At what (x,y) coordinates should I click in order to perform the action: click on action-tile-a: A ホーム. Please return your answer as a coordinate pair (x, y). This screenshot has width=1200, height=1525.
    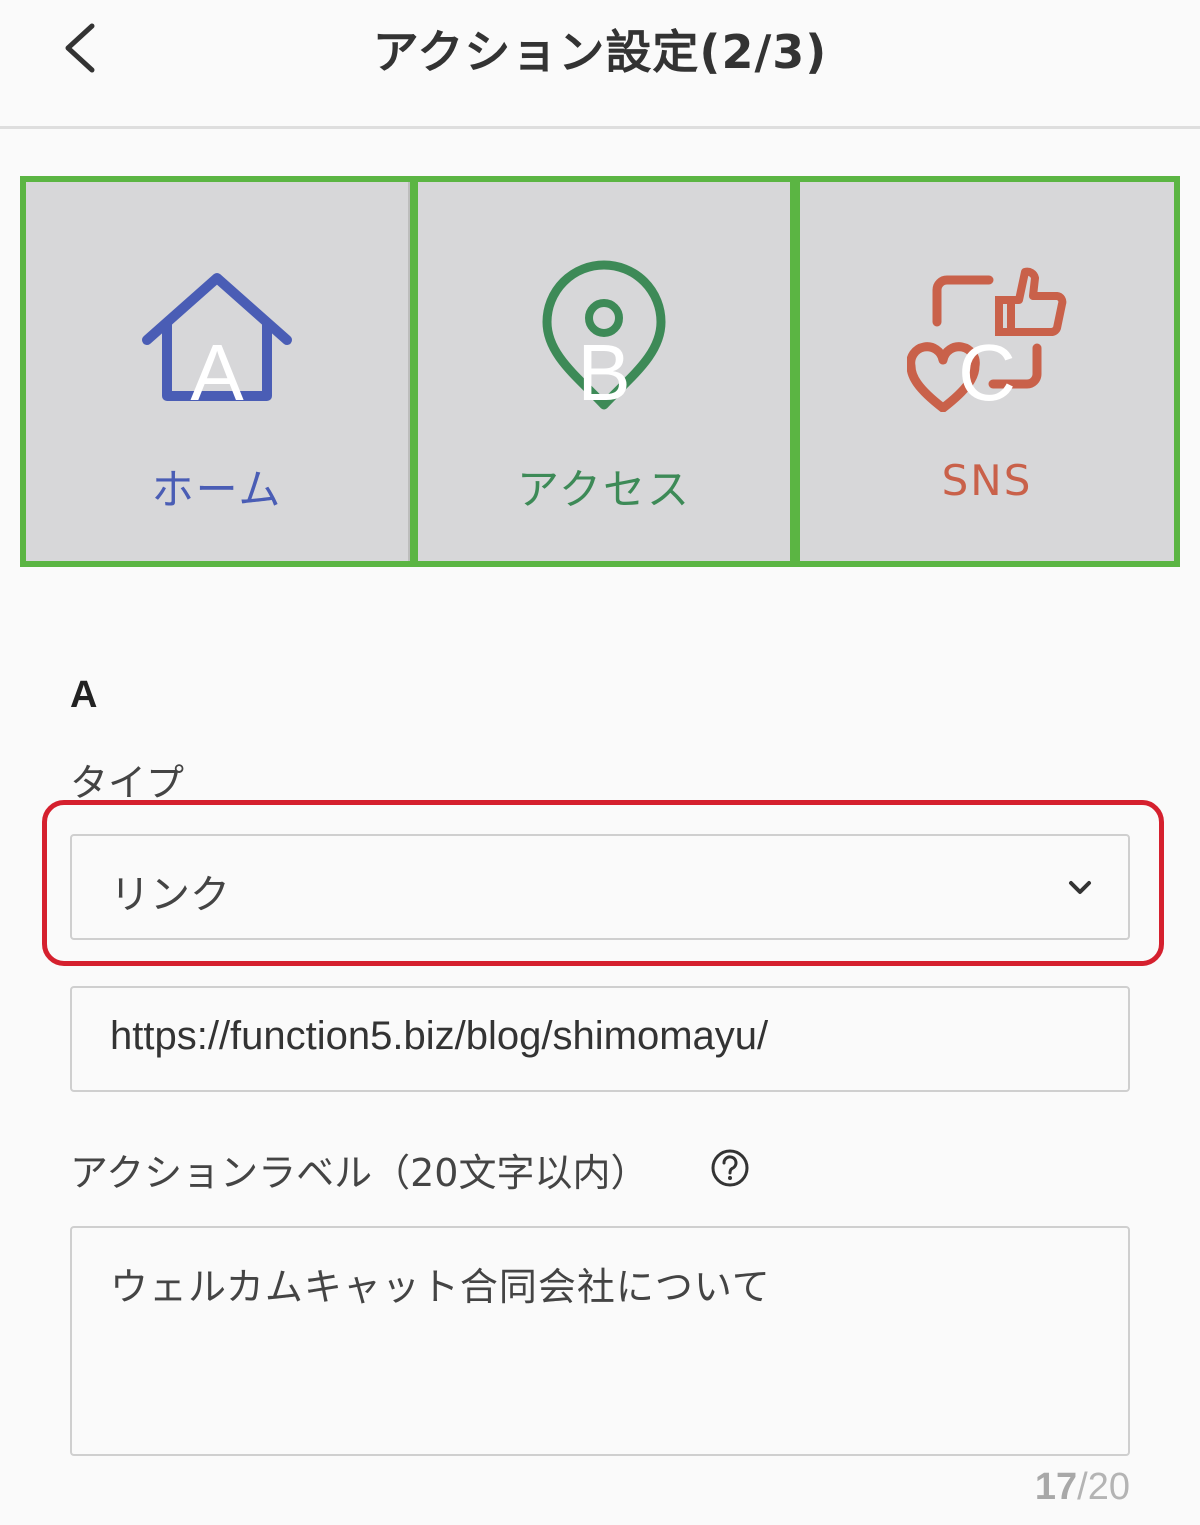
    Looking at the image, I should click on (217, 371).